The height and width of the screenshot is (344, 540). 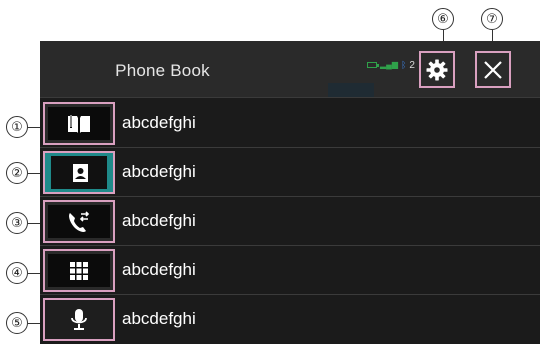 I want to click on close-icon, so click(x=493, y=69).